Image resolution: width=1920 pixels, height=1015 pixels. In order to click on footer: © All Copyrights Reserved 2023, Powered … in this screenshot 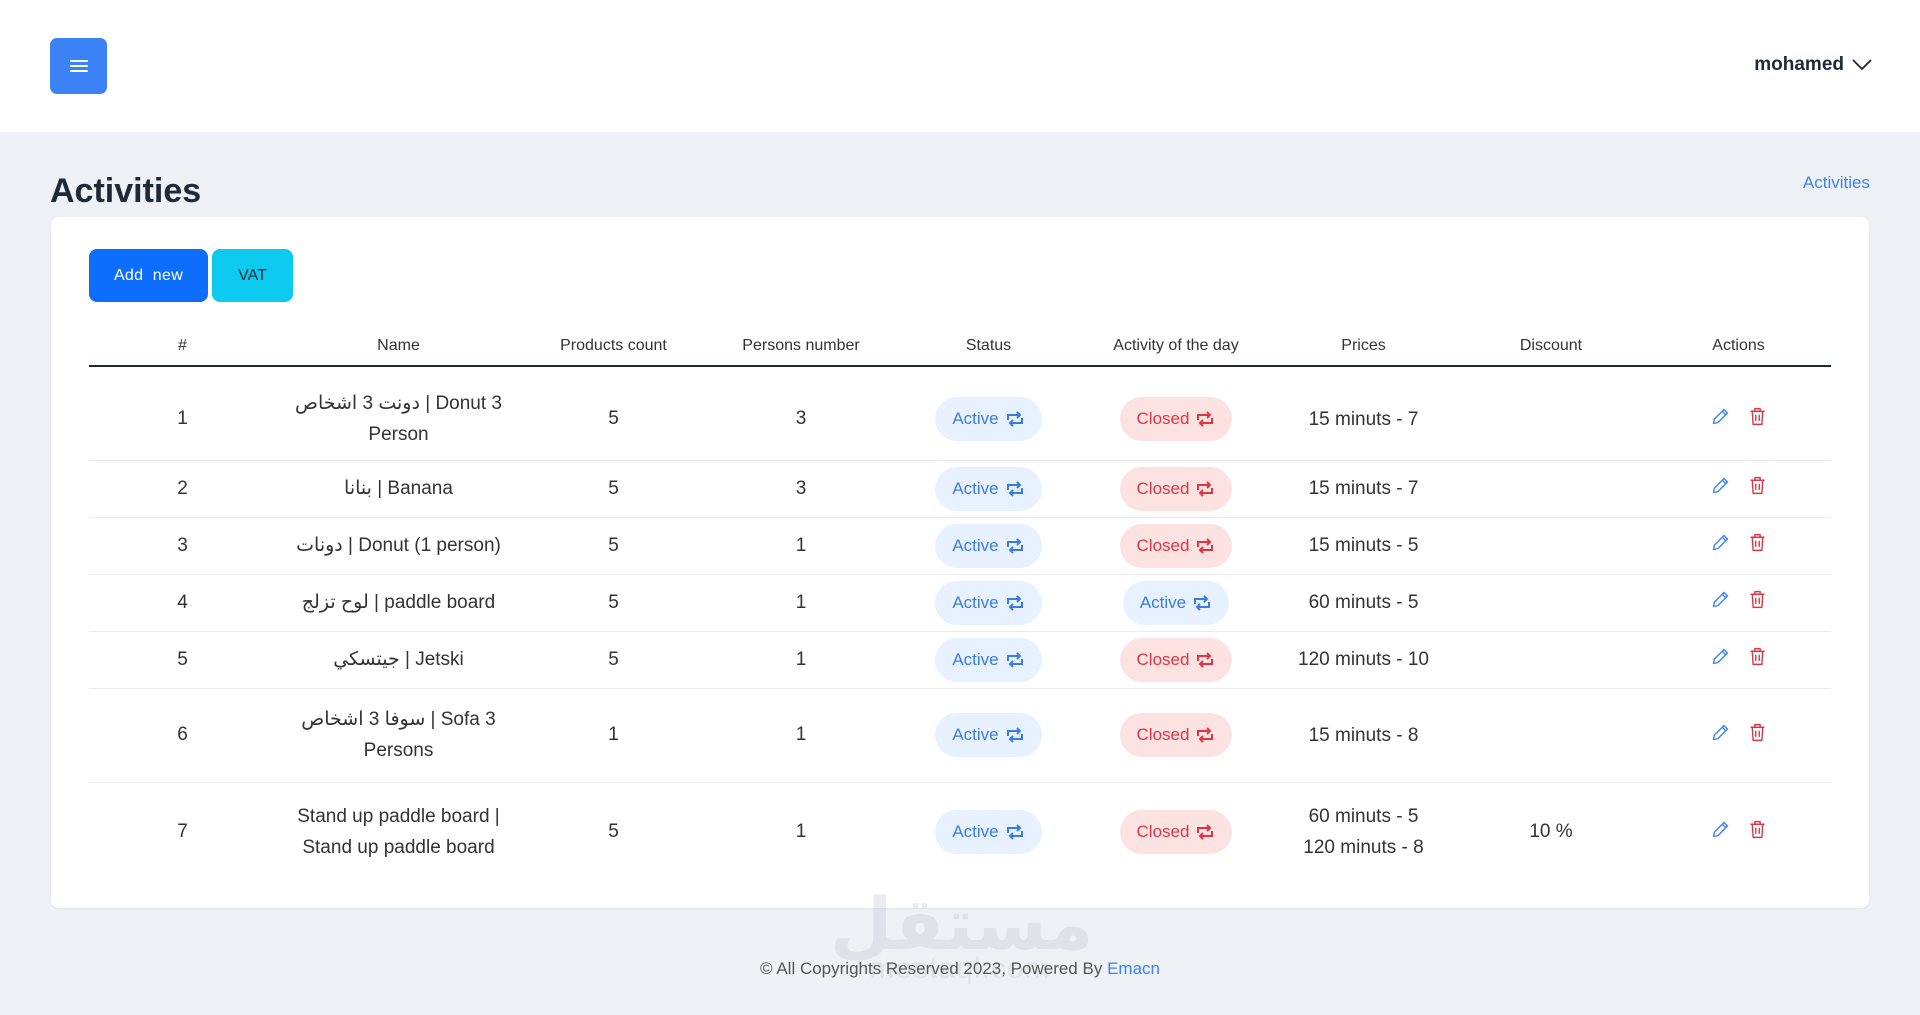, I will do `click(960, 969)`.